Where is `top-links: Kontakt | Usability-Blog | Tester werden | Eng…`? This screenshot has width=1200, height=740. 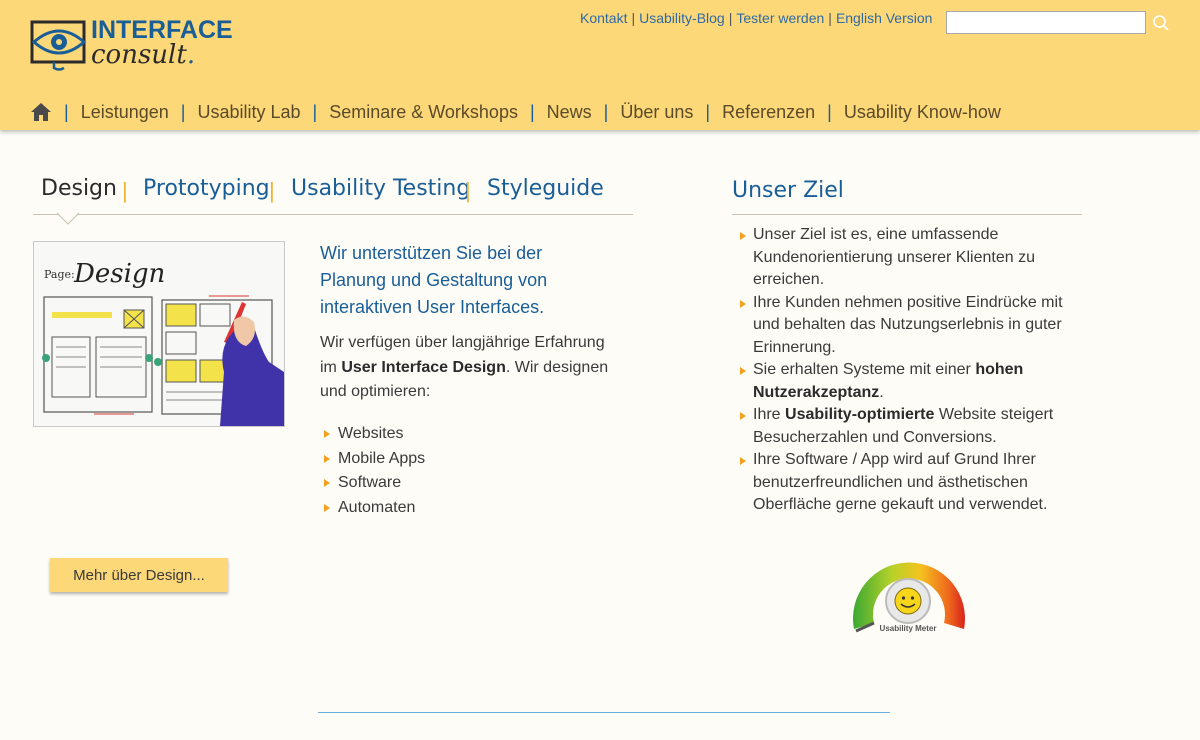
top-links: Kontakt | Usability-Blog | Tester werden | Eng… is located at coordinates (756, 18).